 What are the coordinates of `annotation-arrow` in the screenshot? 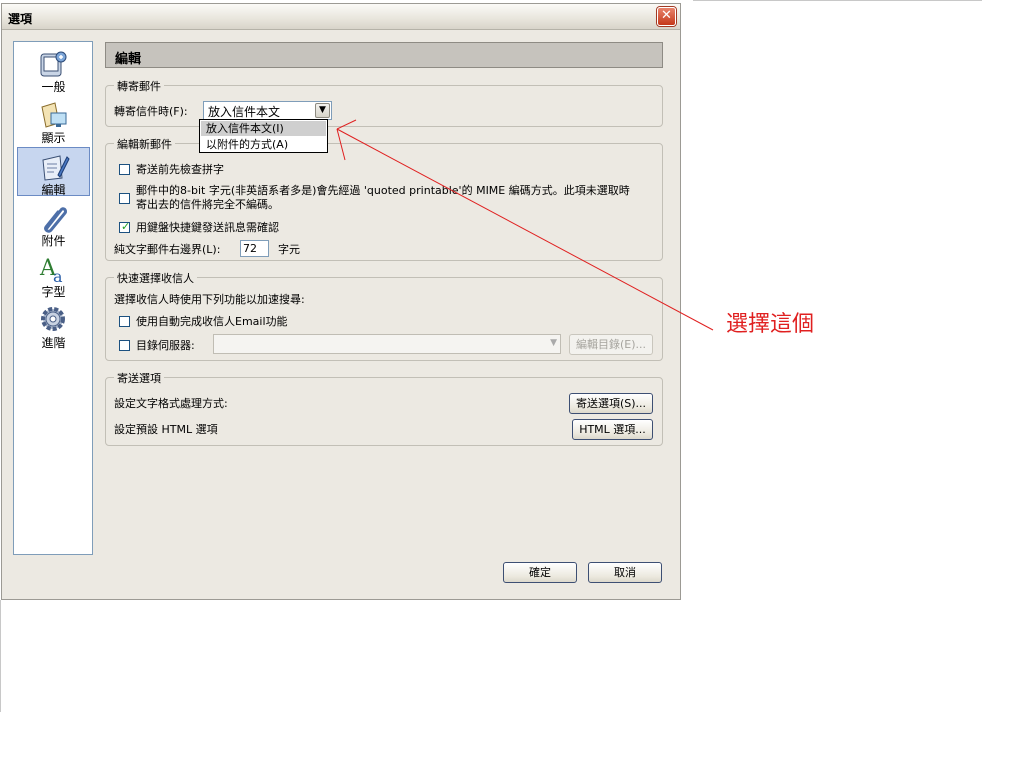 It's located at (525, 225).